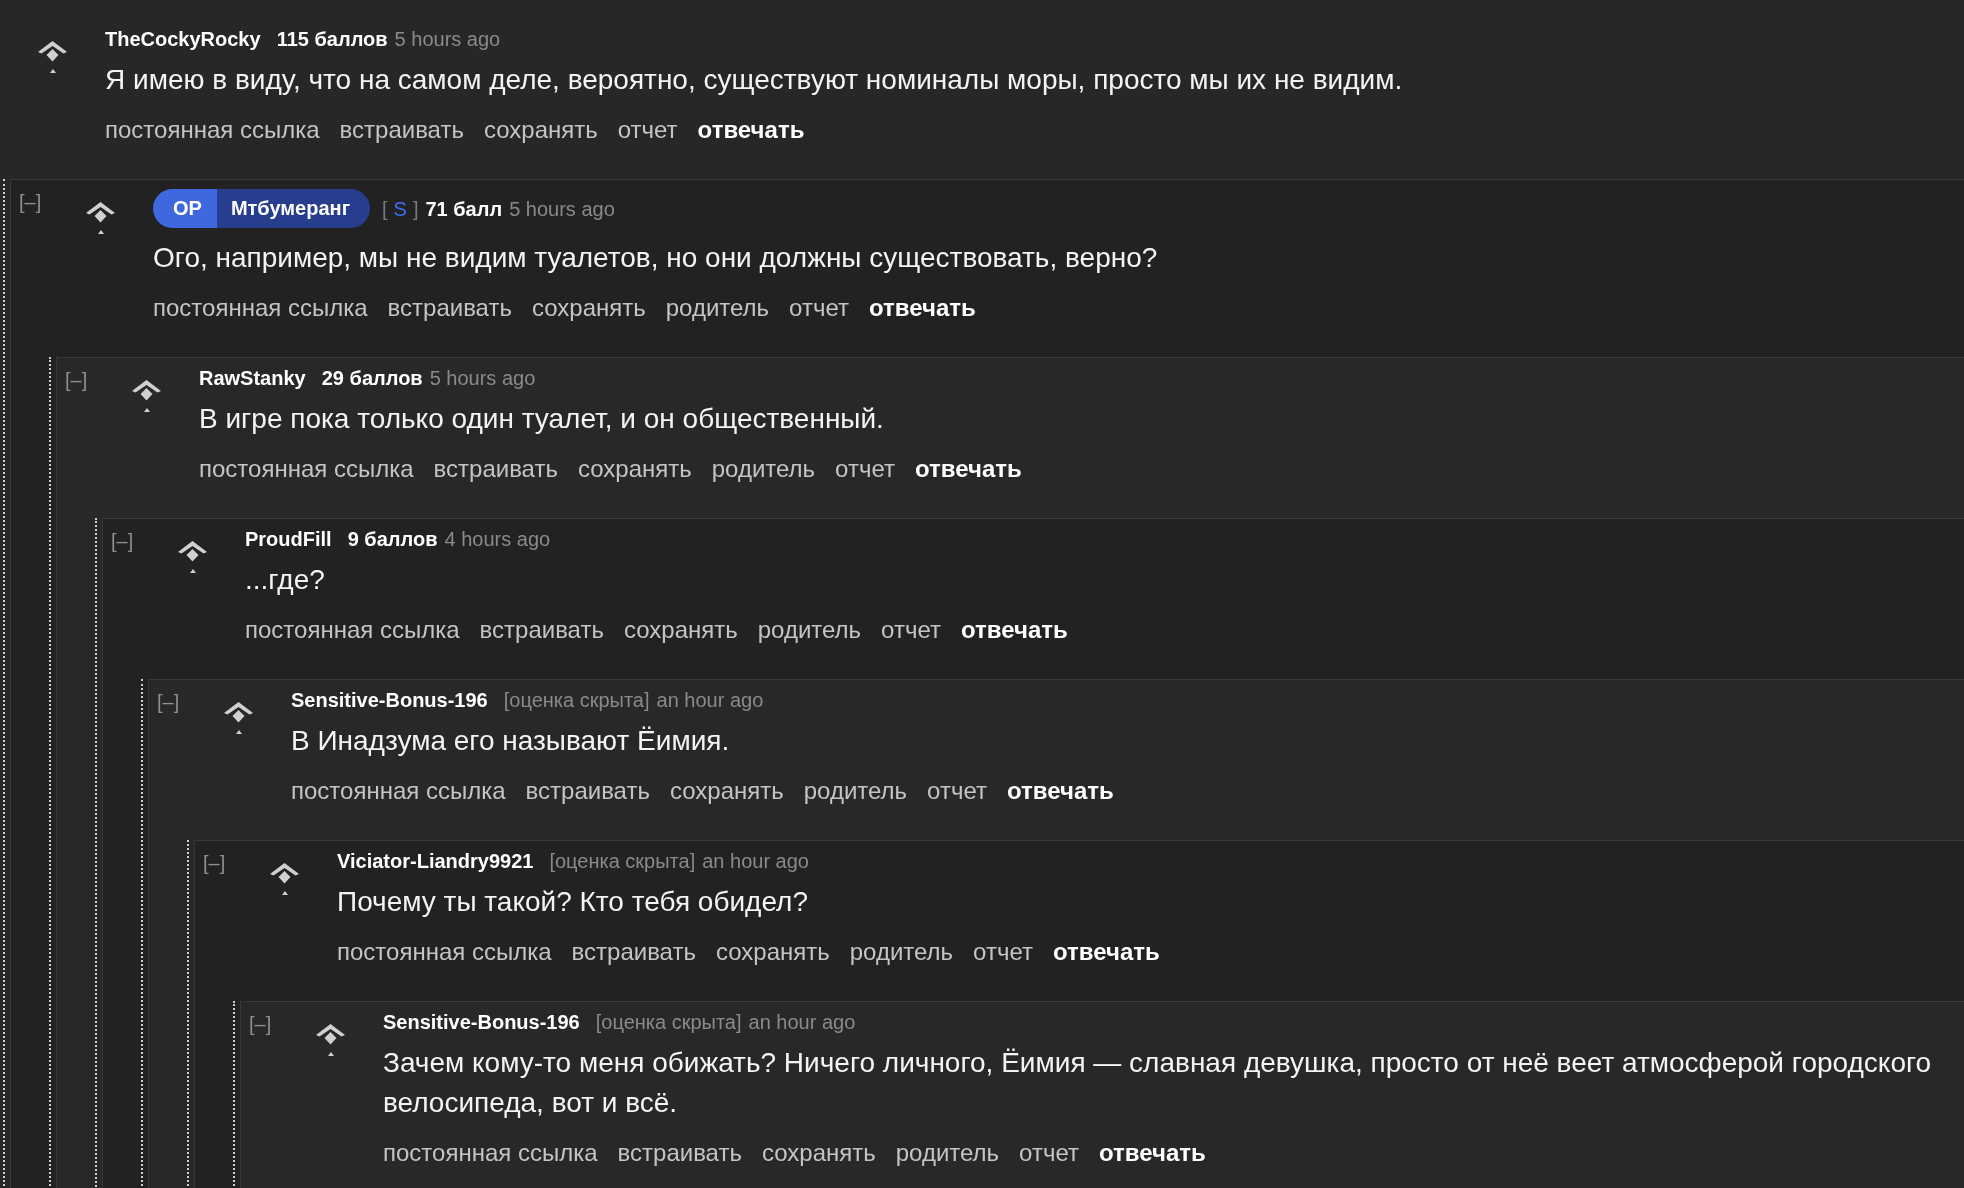  I want to click on username-link: Мтбумеранг, so click(293, 208).